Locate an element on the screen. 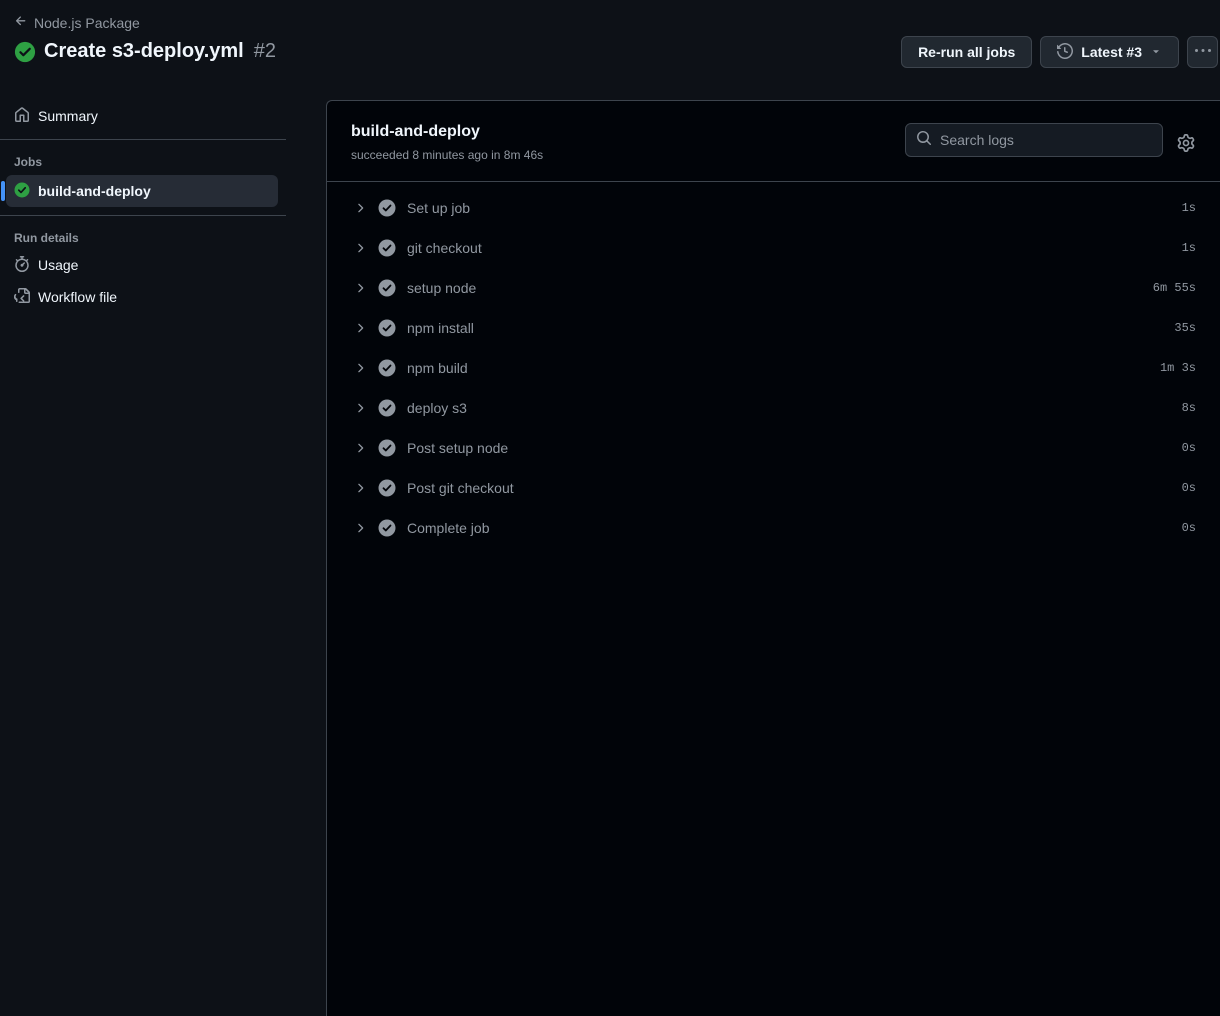 This screenshot has height=1016, width=1220. step-name: git checkout is located at coordinates (444, 248).